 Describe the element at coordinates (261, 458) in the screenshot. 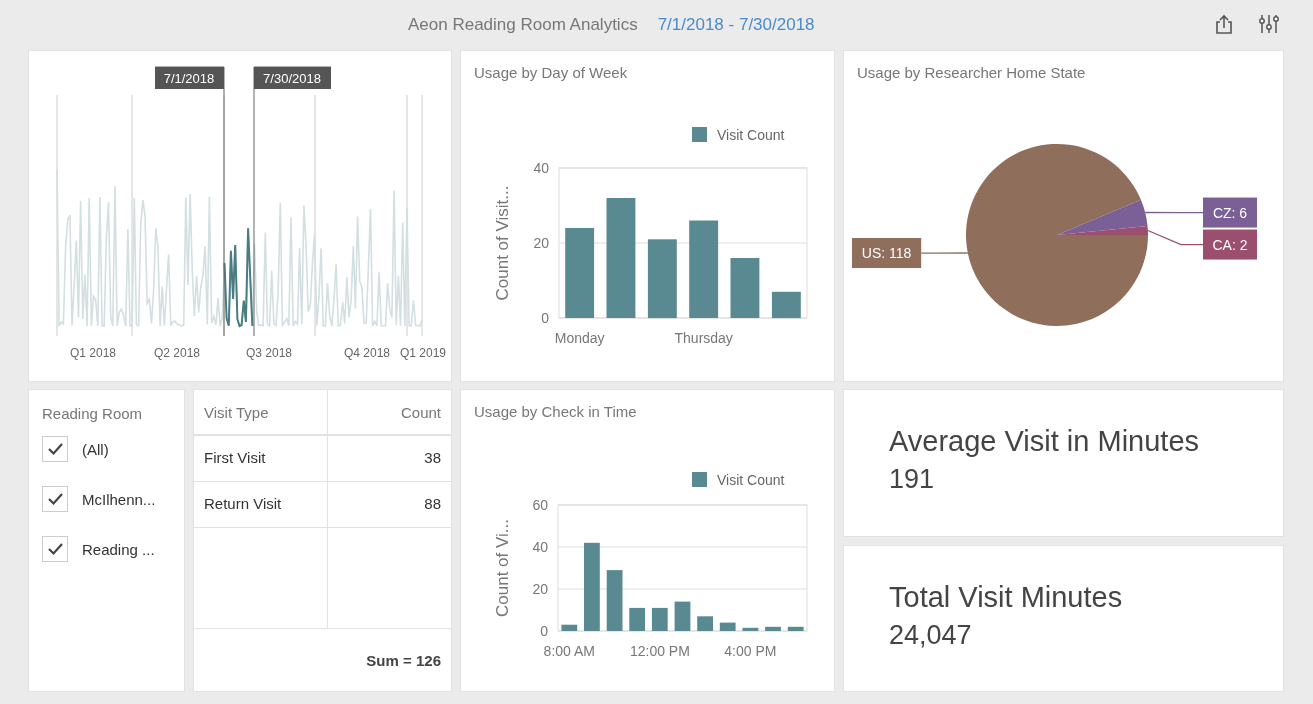

I see `table-cell: First Visit` at that location.